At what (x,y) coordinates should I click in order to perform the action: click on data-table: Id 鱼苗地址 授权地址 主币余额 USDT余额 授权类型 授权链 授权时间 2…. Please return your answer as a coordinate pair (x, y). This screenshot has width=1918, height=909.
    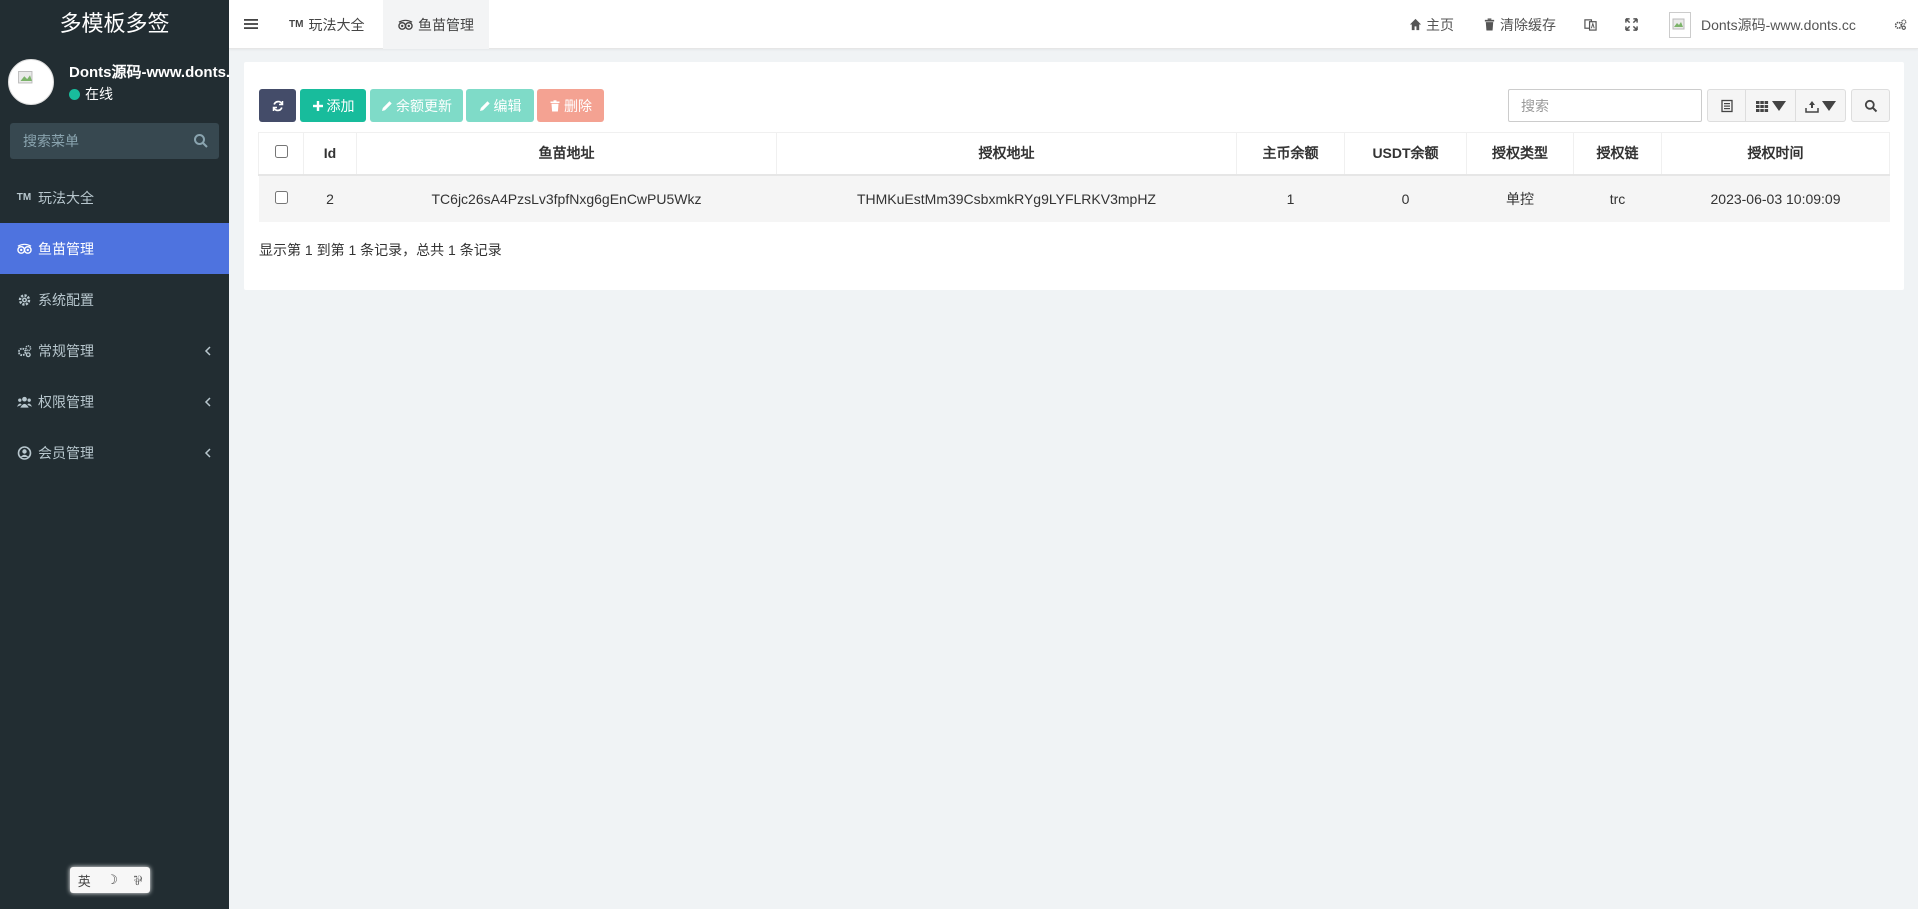
    Looking at the image, I should click on (1074, 177).